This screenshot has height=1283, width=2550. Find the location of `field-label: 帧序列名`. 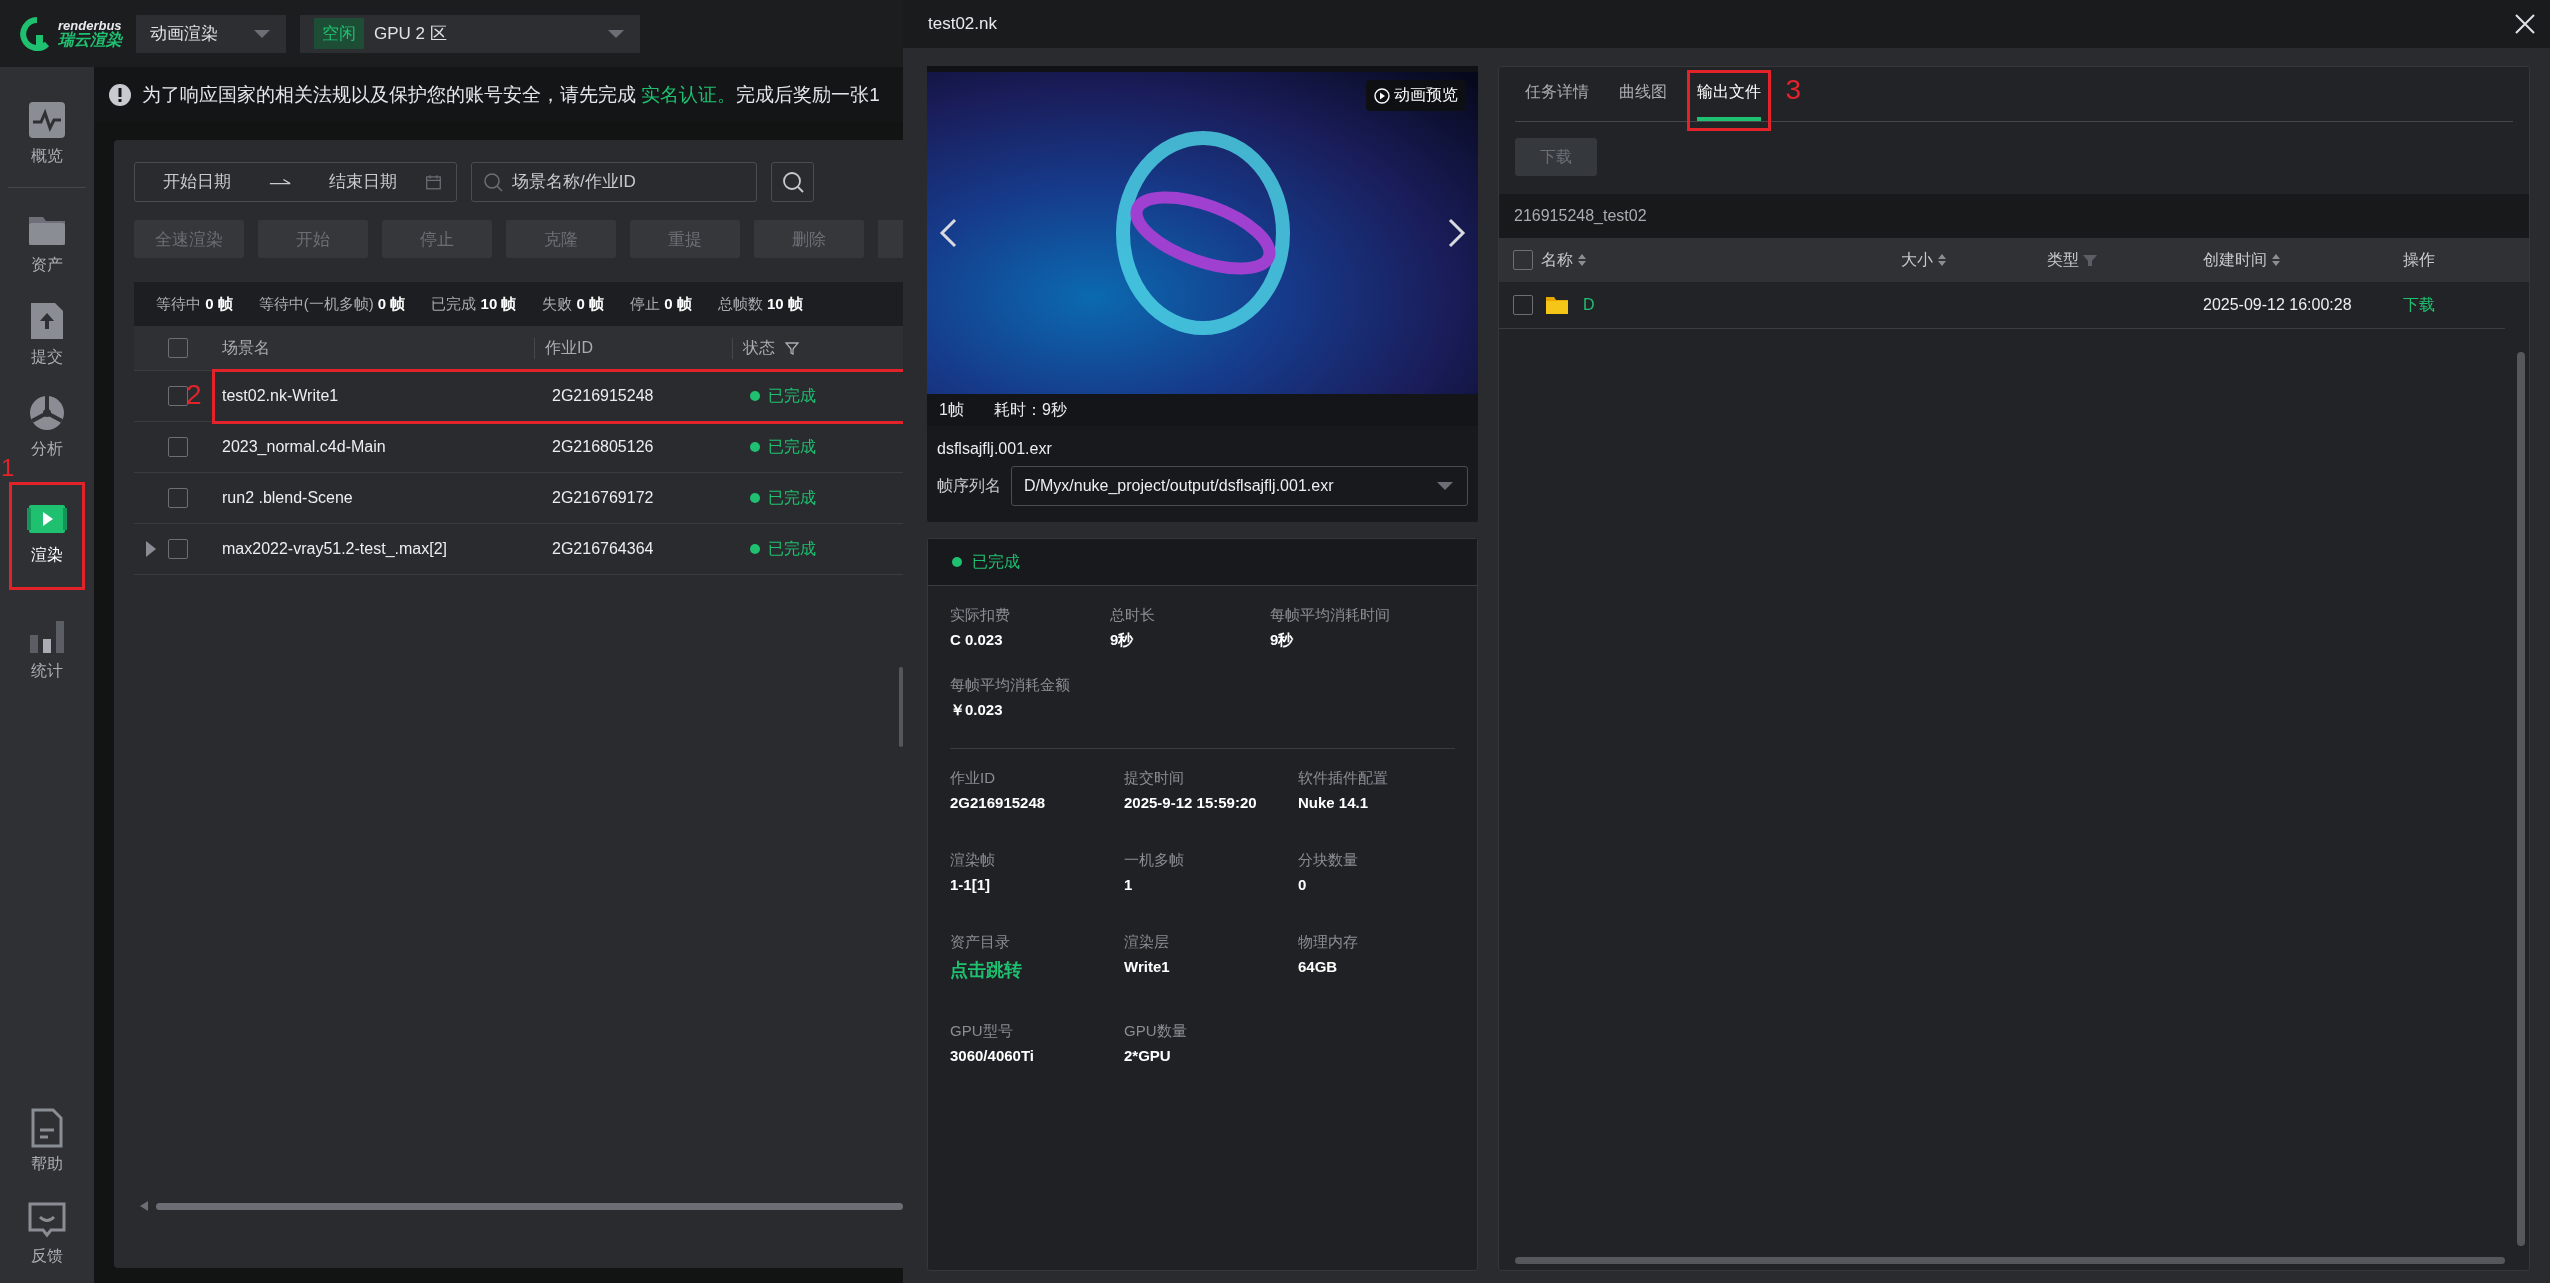

field-label: 帧序列名 is located at coordinates (969, 485).